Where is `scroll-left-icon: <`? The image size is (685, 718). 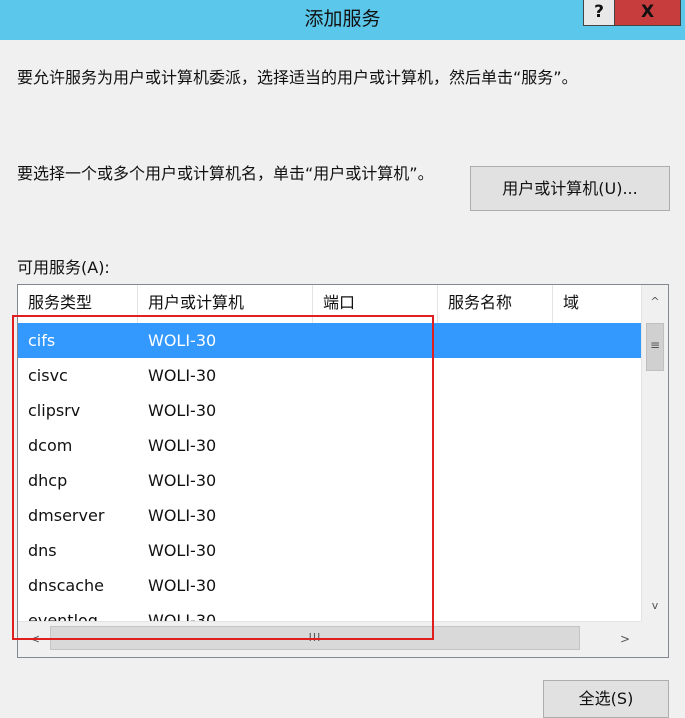
scroll-left-icon: < is located at coordinates (35, 639).